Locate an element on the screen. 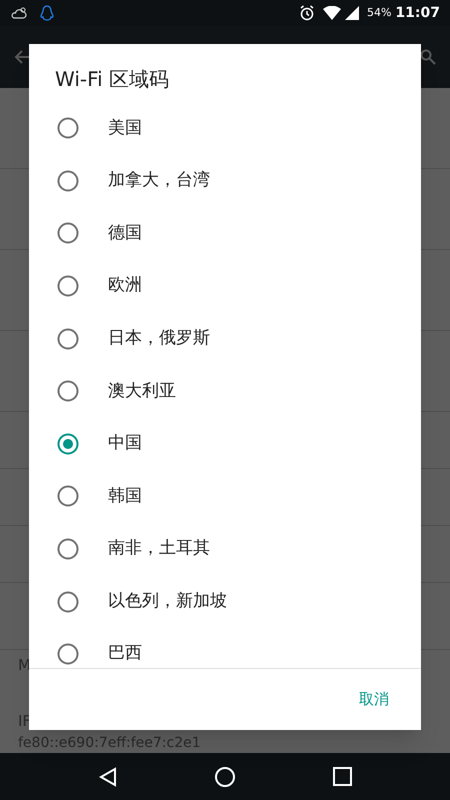  clock-text: 11:07 is located at coordinates (417, 13).